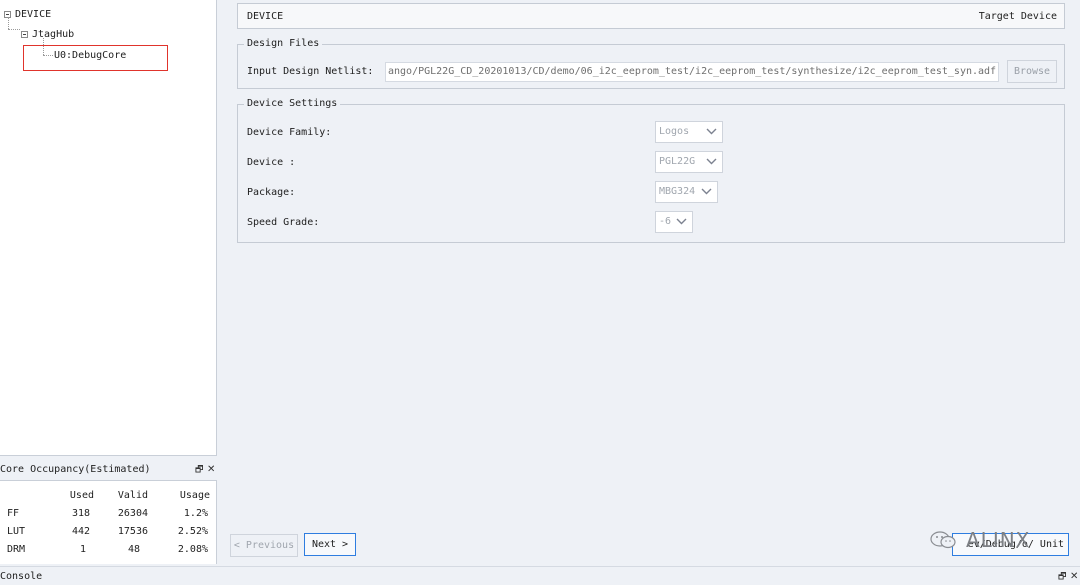 The height and width of the screenshot is (585, 1080). I want to click on occupancy-panel-header: Core Occupancy(Estimated) 🗗 ✕, so click(108, 470).